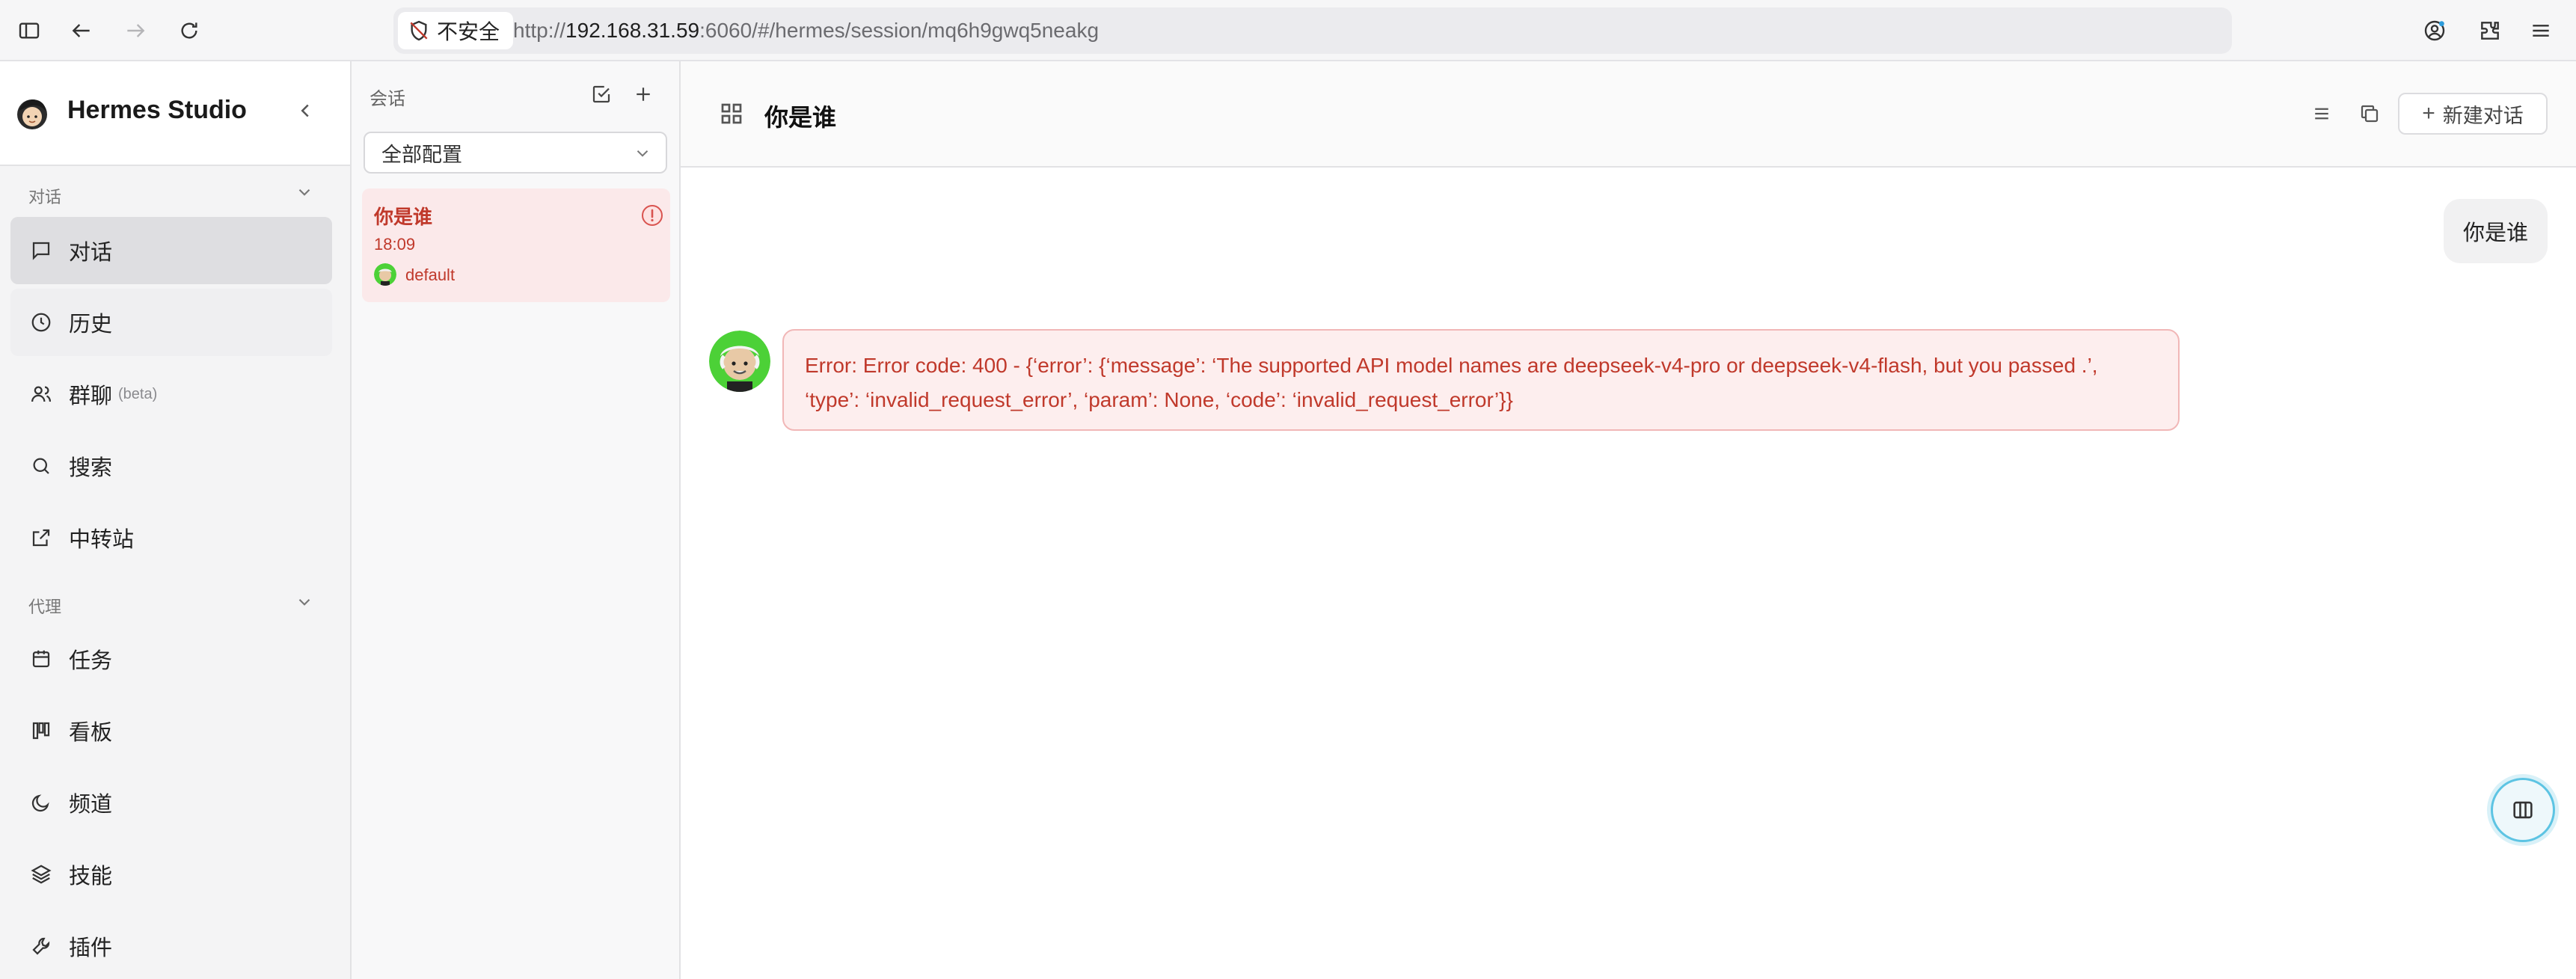  What do you see at coordinates (157, 110) in the screenshot?
I see `app-name: Hermes Studio` at bounding box center [157, 110].